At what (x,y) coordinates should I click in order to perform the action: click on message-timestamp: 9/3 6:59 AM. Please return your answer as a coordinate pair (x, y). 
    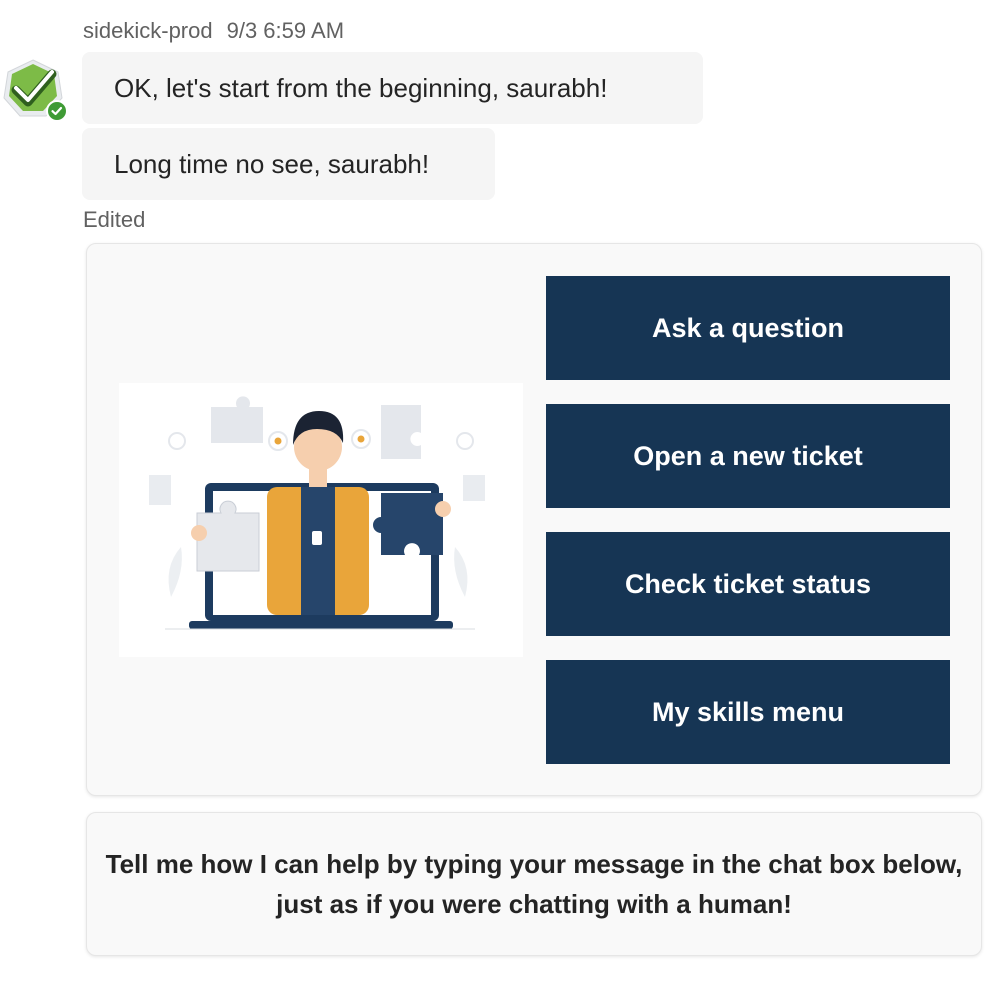
    Looking at the image, I should click on (285, 30).